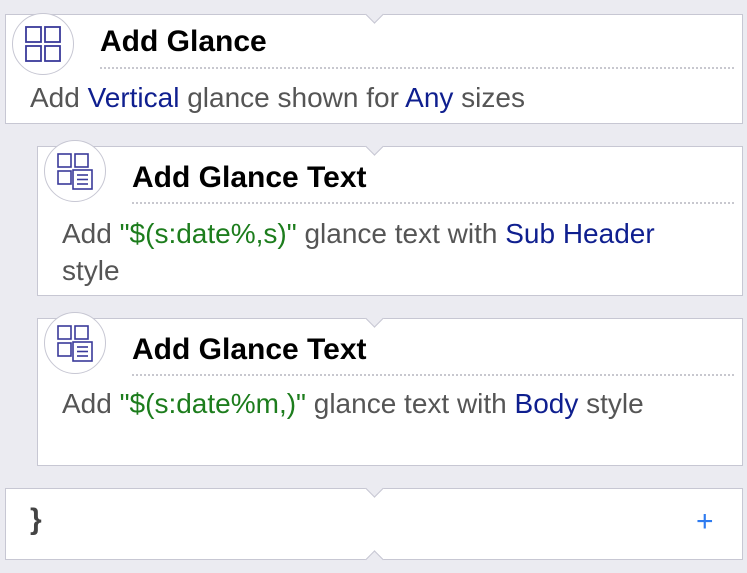  I want to click on variable-token: Sub Header, so click(579, 233).